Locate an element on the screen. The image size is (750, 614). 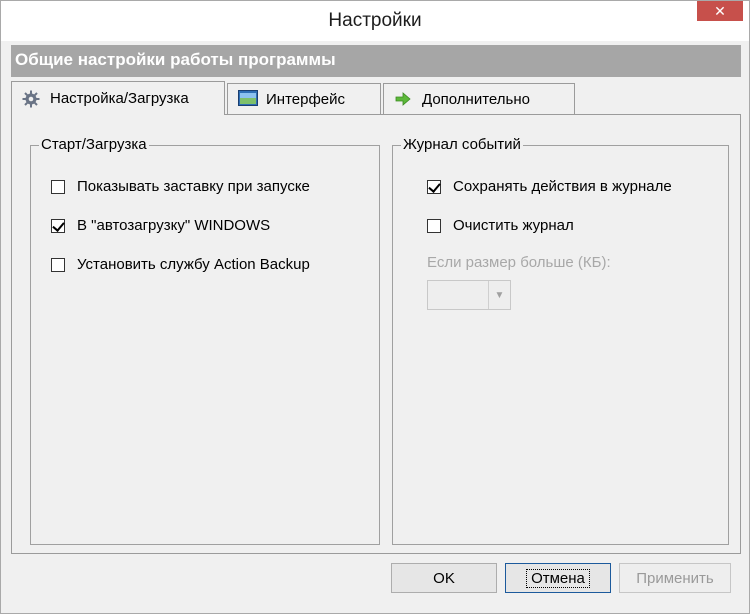
clear-log-label: Очистить журнал is located at coordinates (513, 225).